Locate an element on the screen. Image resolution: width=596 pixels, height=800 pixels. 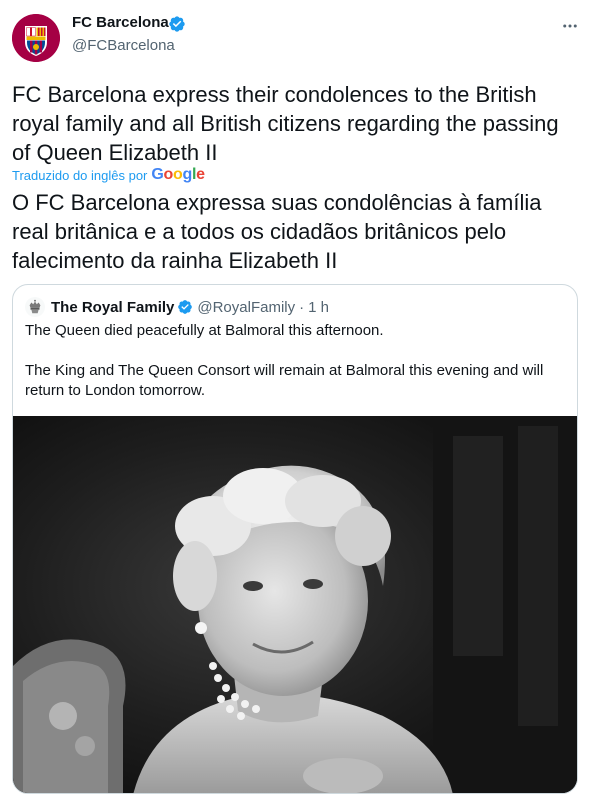
translation-attribution-label: Traduzido do inglês por is located at coordinates (80, 175).